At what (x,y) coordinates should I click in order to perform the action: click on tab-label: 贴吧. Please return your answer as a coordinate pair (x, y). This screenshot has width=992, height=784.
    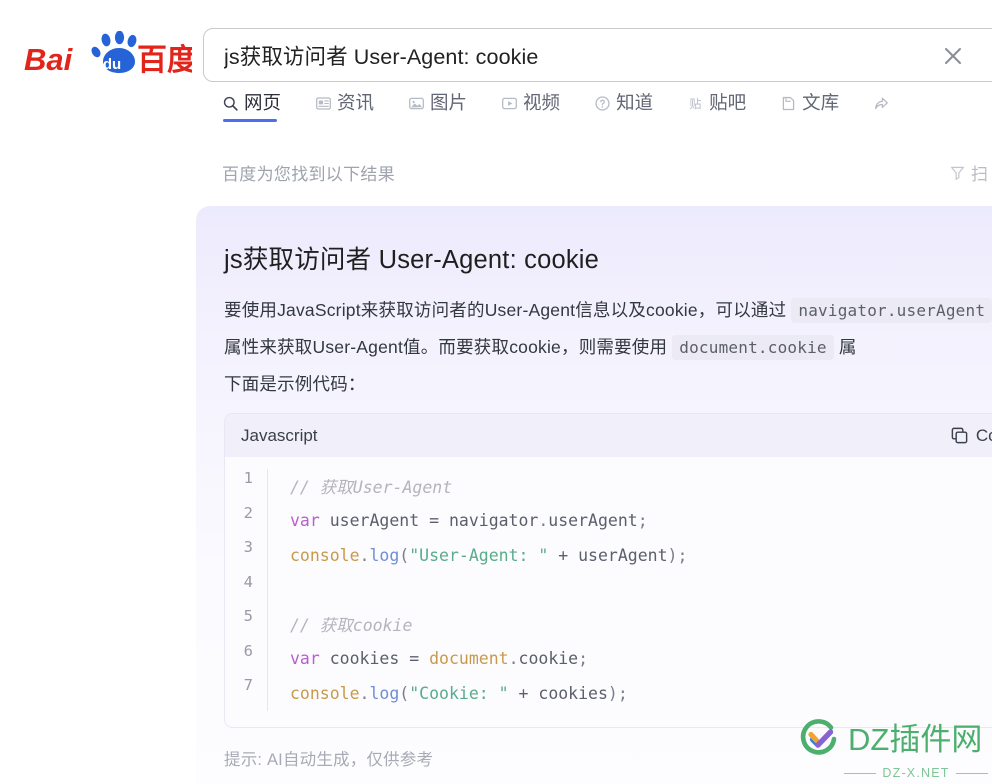
    Looking at the image, I should click on (728, 102).